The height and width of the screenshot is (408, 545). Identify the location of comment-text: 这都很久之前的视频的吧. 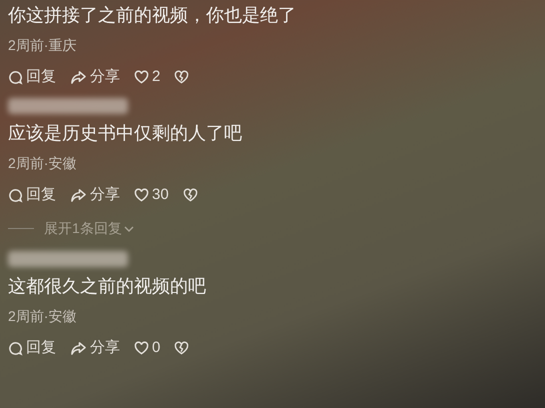
(107, 286).